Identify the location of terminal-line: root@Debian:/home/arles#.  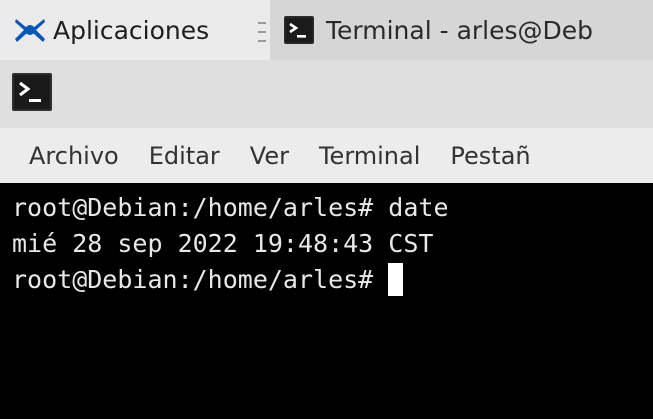
(208, 280).